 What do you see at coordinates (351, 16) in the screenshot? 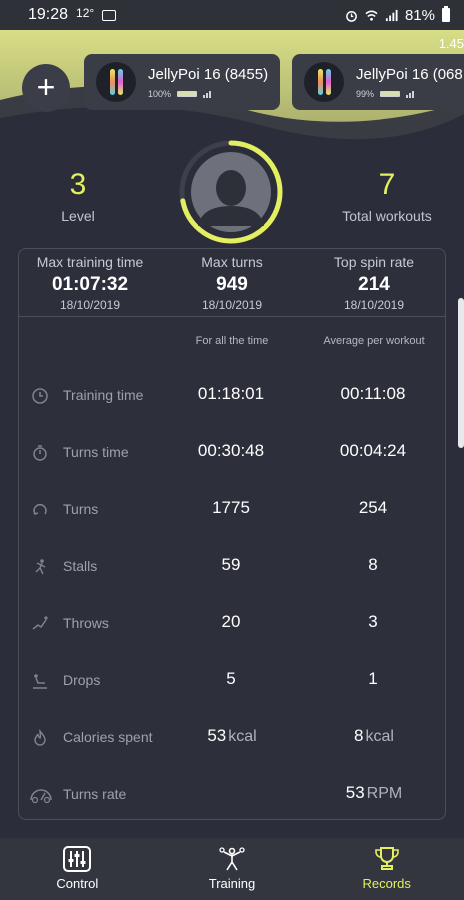
I see `alarm-icon` at bounding box center [351, 16].